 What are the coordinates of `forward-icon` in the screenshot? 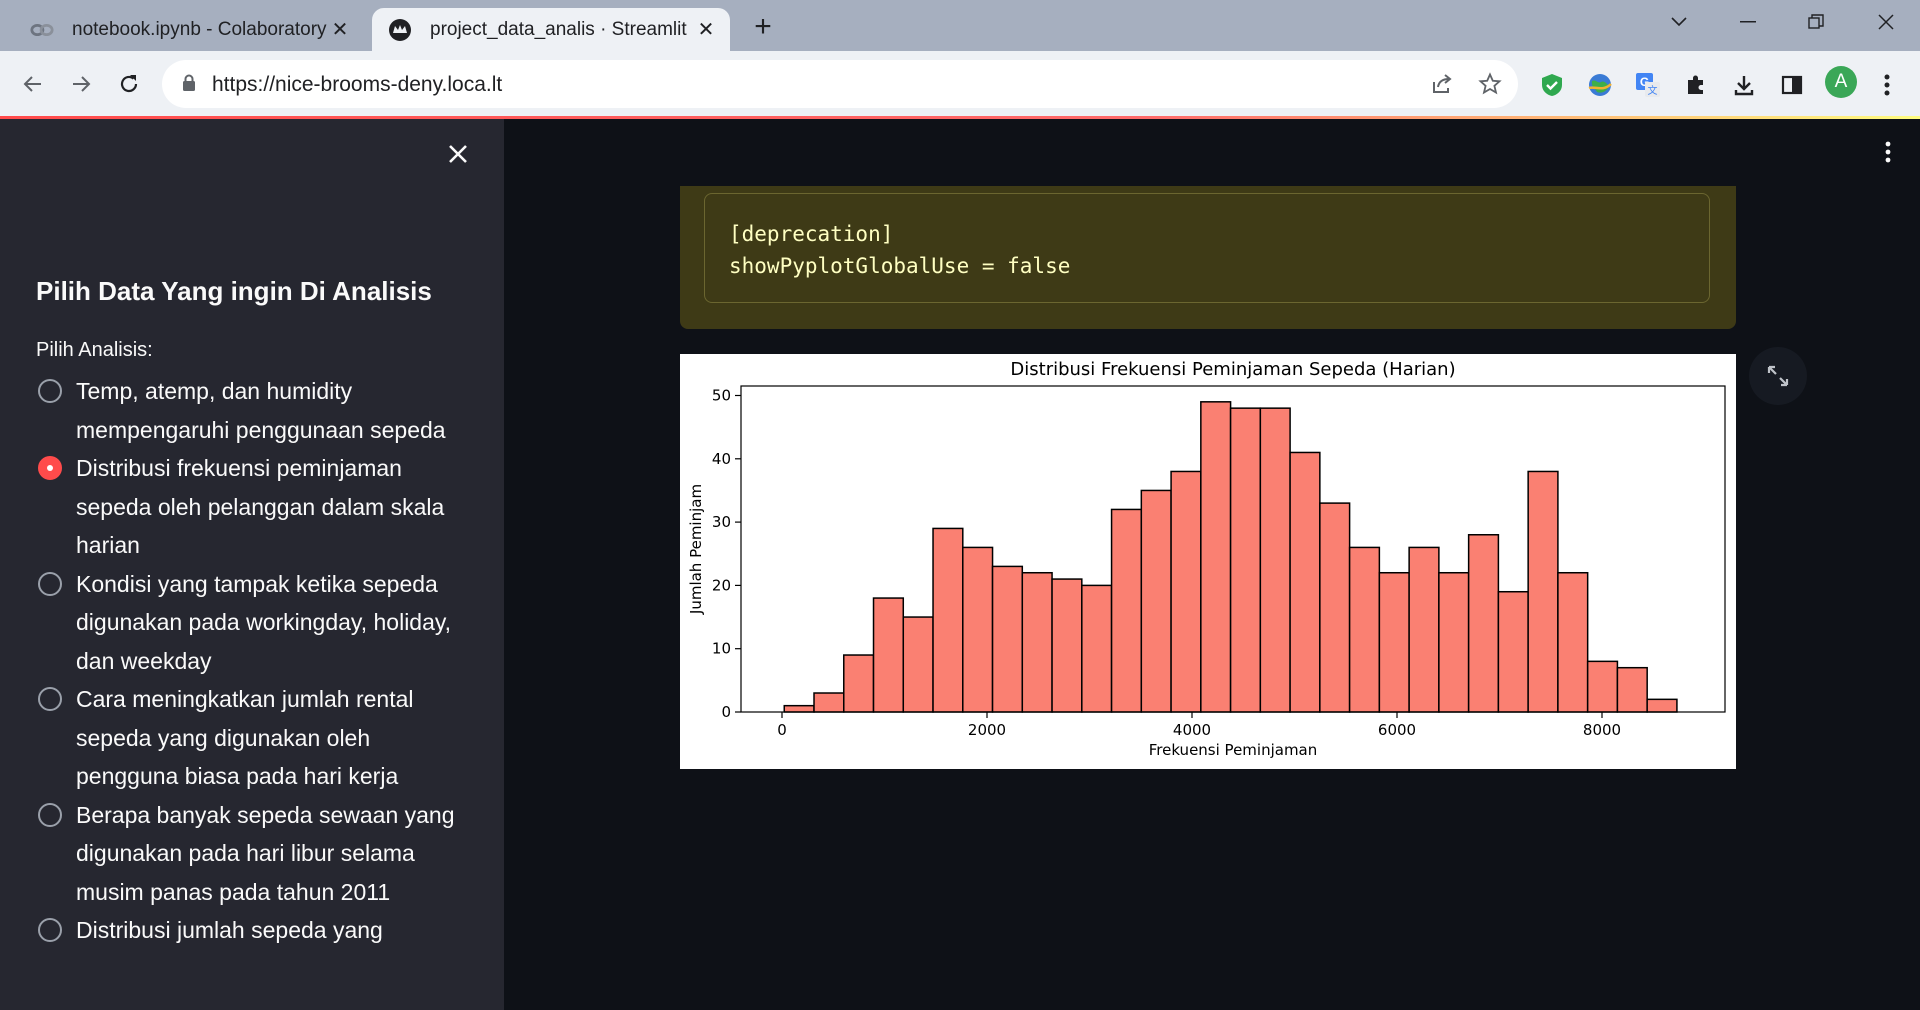 It's located at (81, 84).